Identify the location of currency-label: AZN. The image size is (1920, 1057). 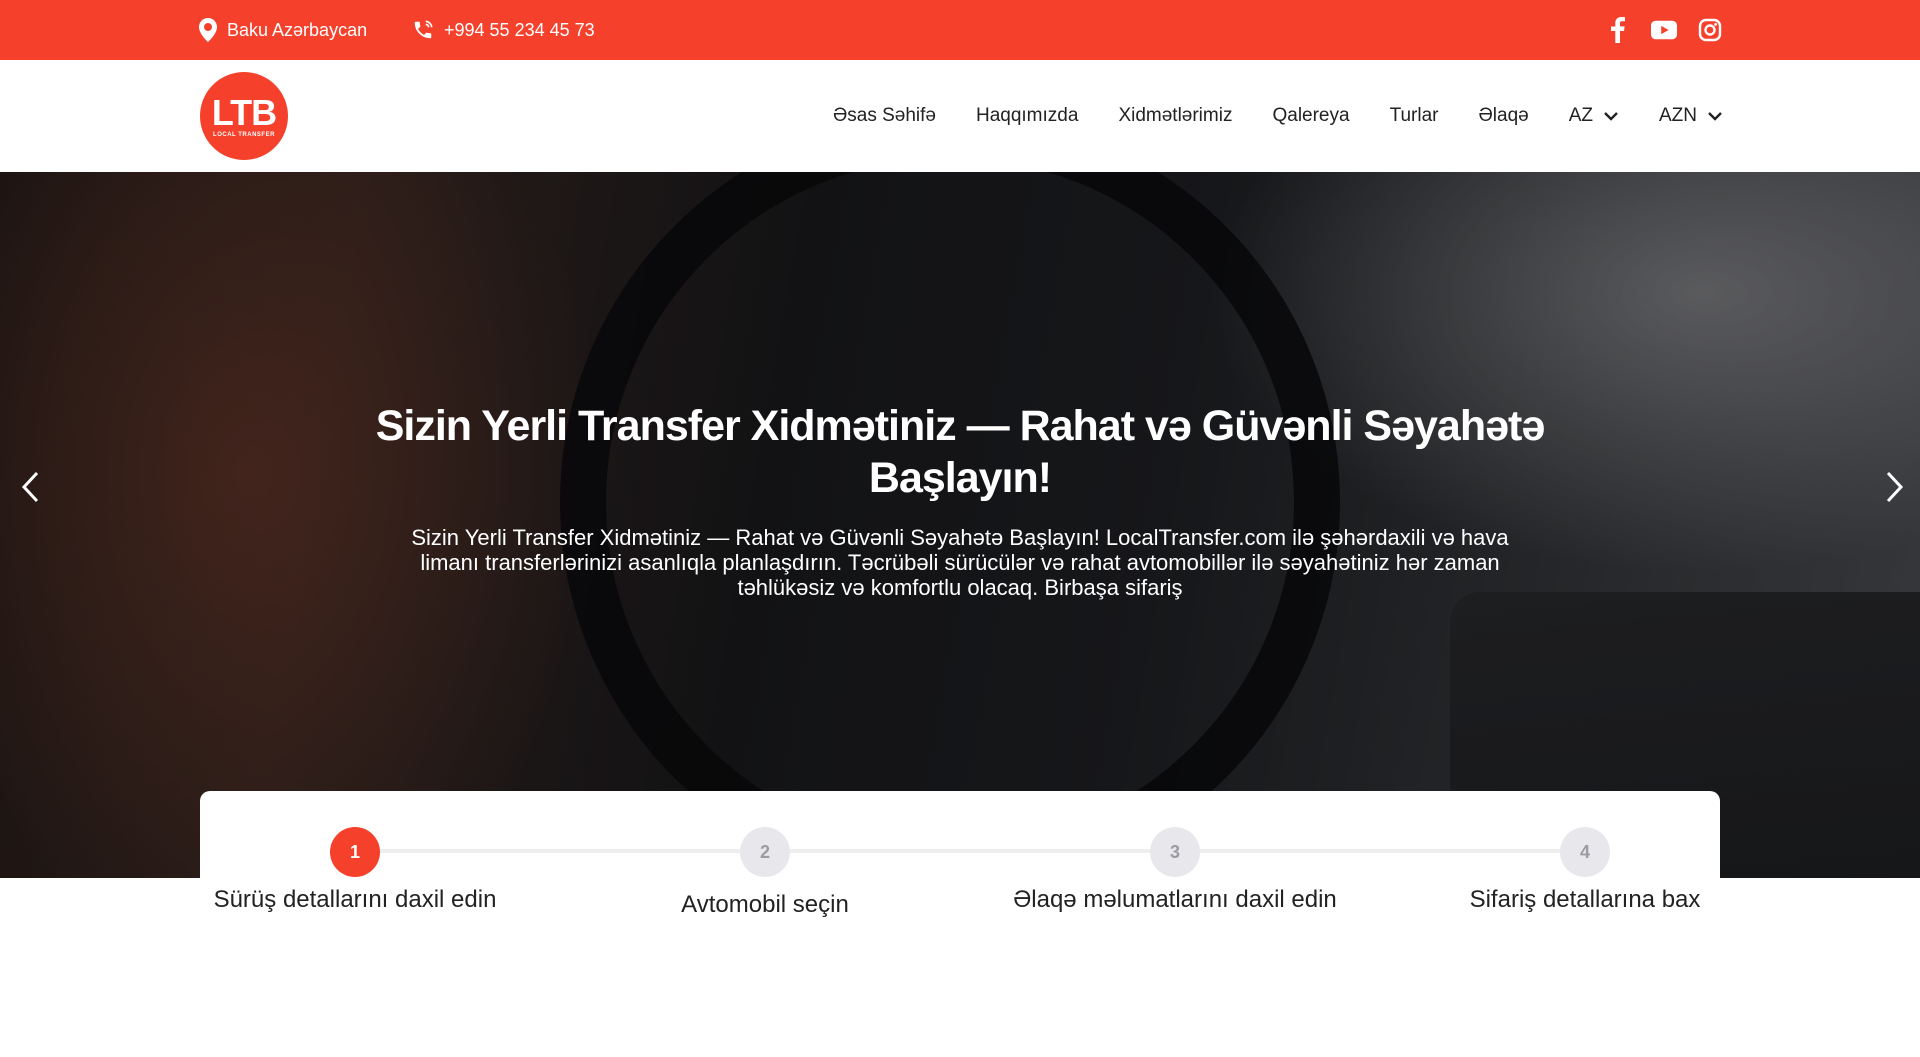
(1678, 115).